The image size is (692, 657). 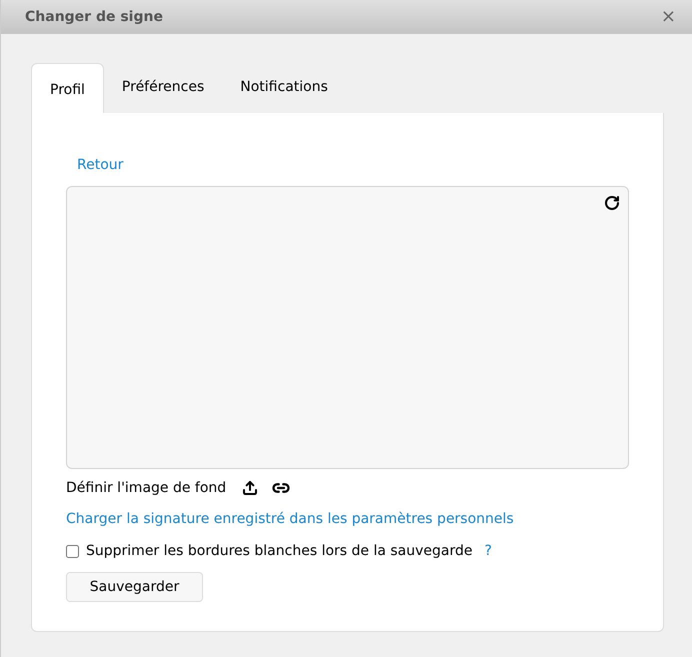 I want to click on background-label: Définir l'image de fond, so click(x=146, y=488).